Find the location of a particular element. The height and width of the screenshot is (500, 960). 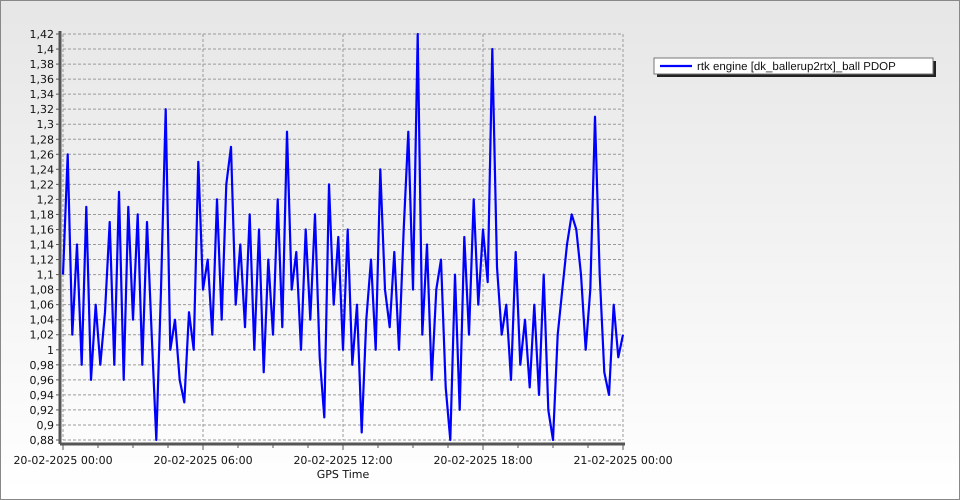

x-axis-title: GPS Time is located at coordinates (343, 474).